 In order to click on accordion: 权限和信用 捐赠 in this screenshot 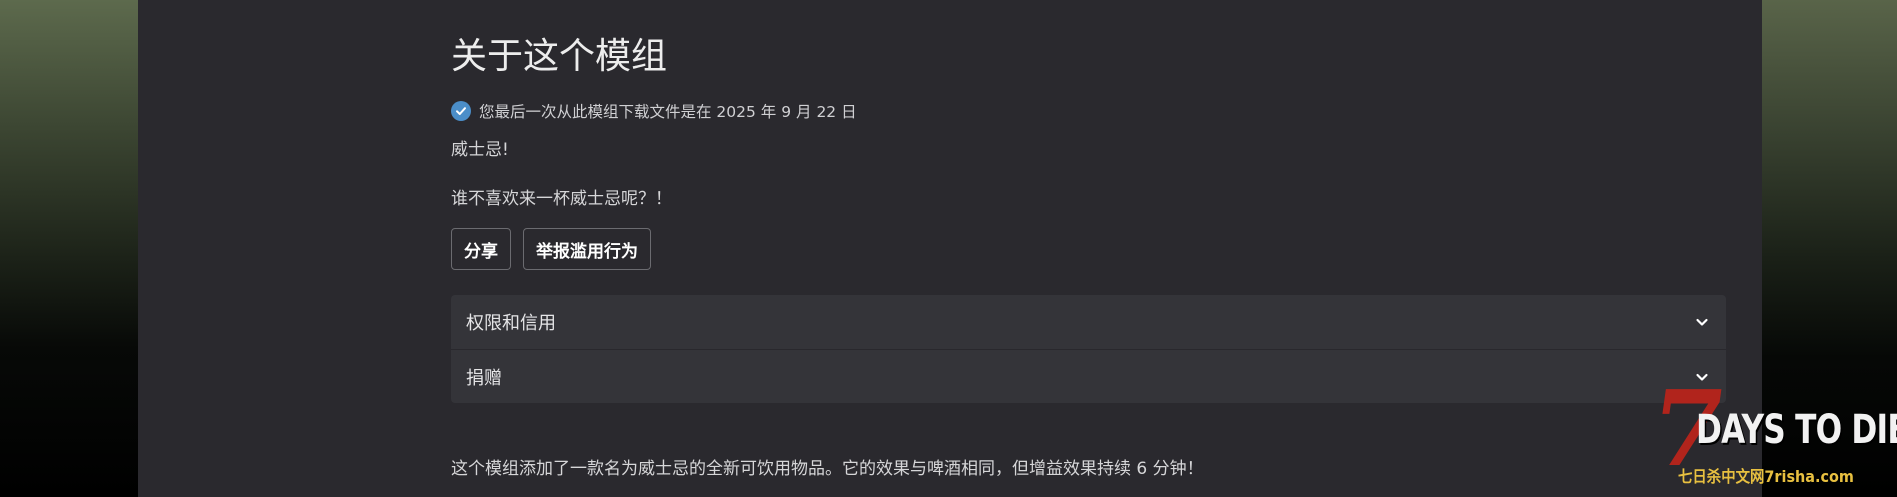, I will do `click(1088, 349)`.